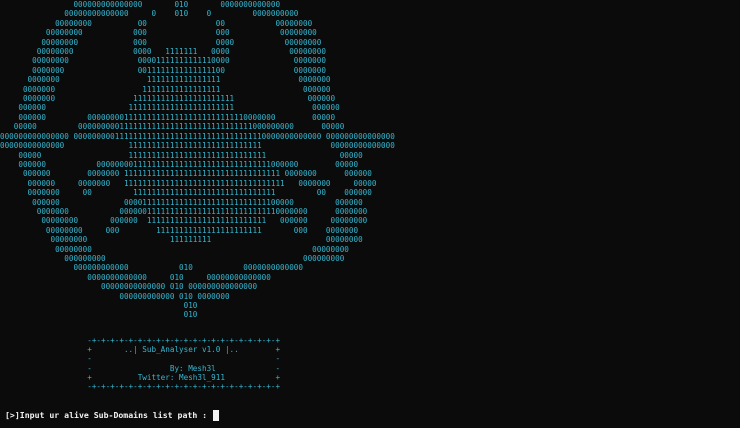 This screenshot has height=428, width=740. What do you see at coordinates (216, 415) in the screenshot?
I see `text-cursor-icon` at bounding box center [216, 415].